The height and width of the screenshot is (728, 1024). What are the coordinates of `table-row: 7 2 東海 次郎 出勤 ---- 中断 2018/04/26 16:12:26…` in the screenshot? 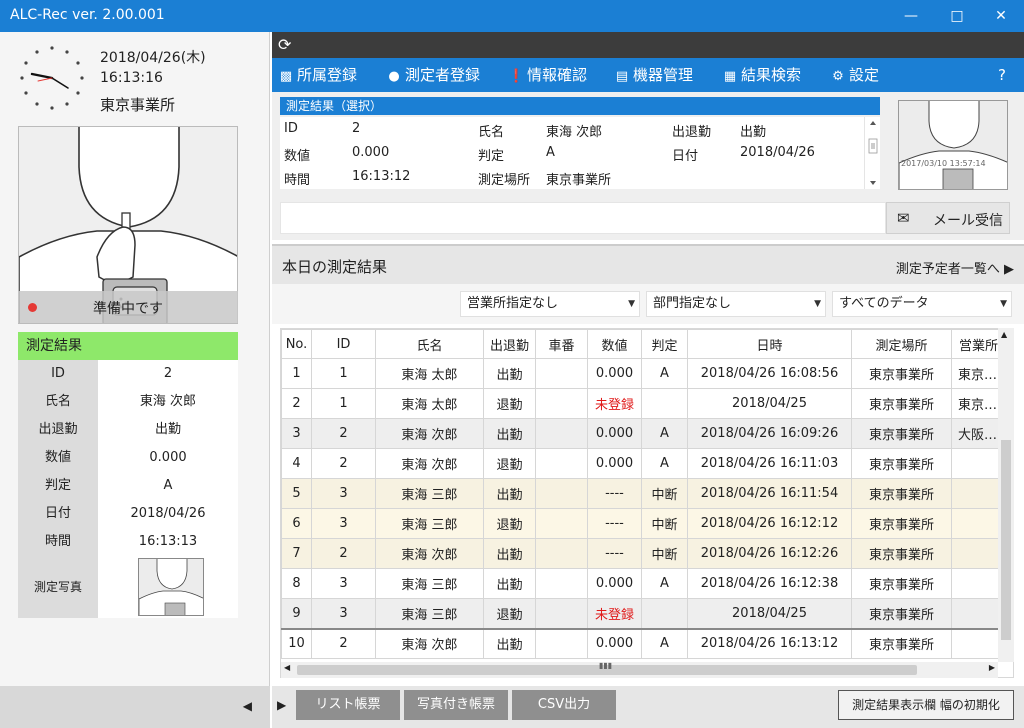 It's located at (643, 553).